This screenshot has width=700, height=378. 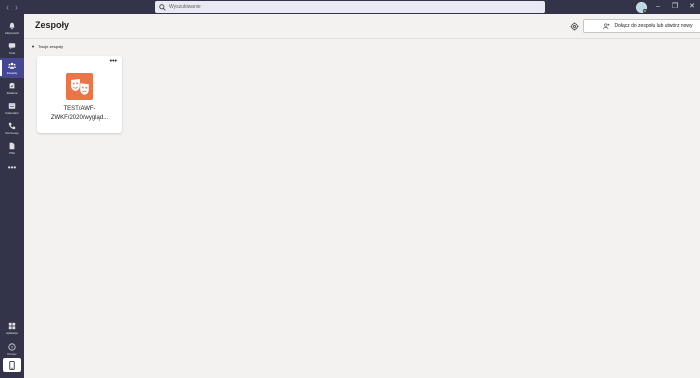 I want to click on rail-label: Pomoc, so click(x=12, y=353).